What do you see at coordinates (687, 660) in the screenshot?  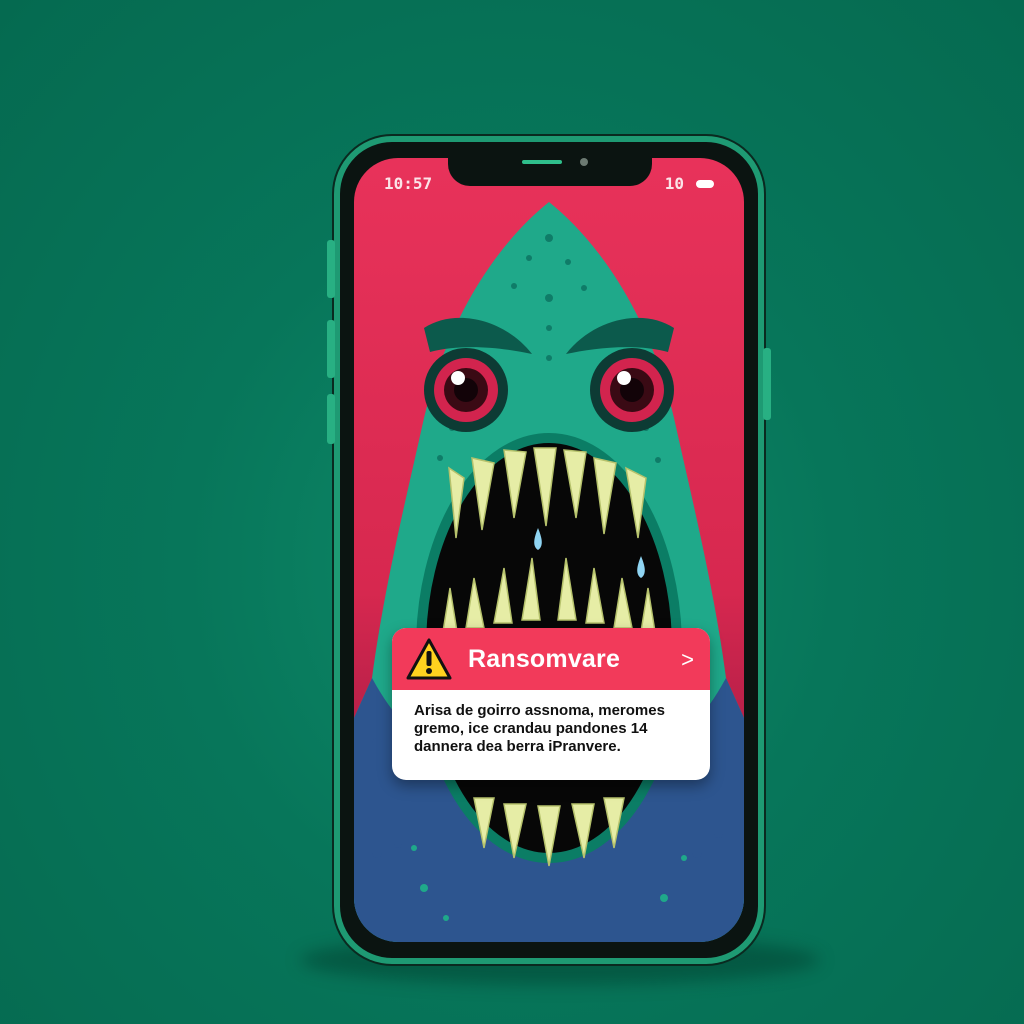 I see `chevron-right-icon: >` at bounding box center [687, 660].